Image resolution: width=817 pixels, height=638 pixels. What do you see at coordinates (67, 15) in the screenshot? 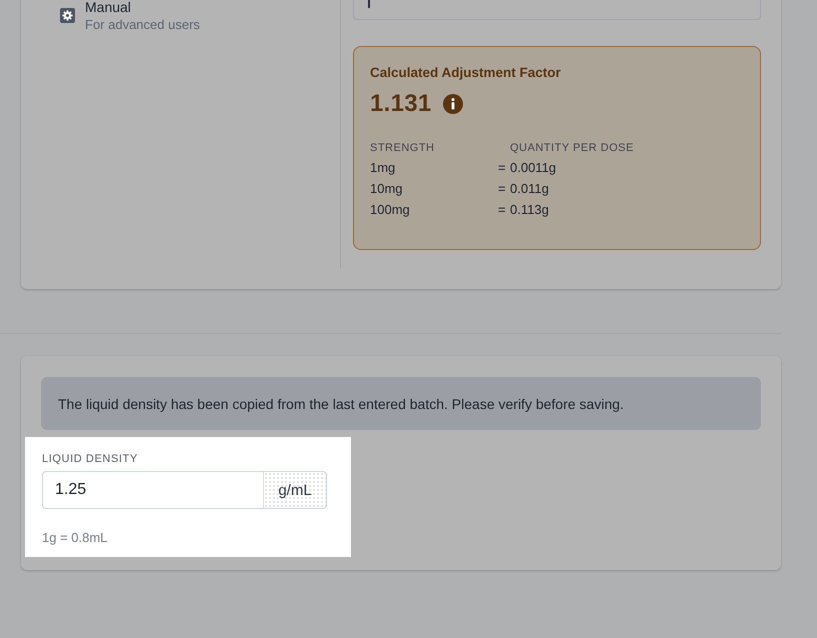
I see `gear-icon` at bounding box center [67, 15].